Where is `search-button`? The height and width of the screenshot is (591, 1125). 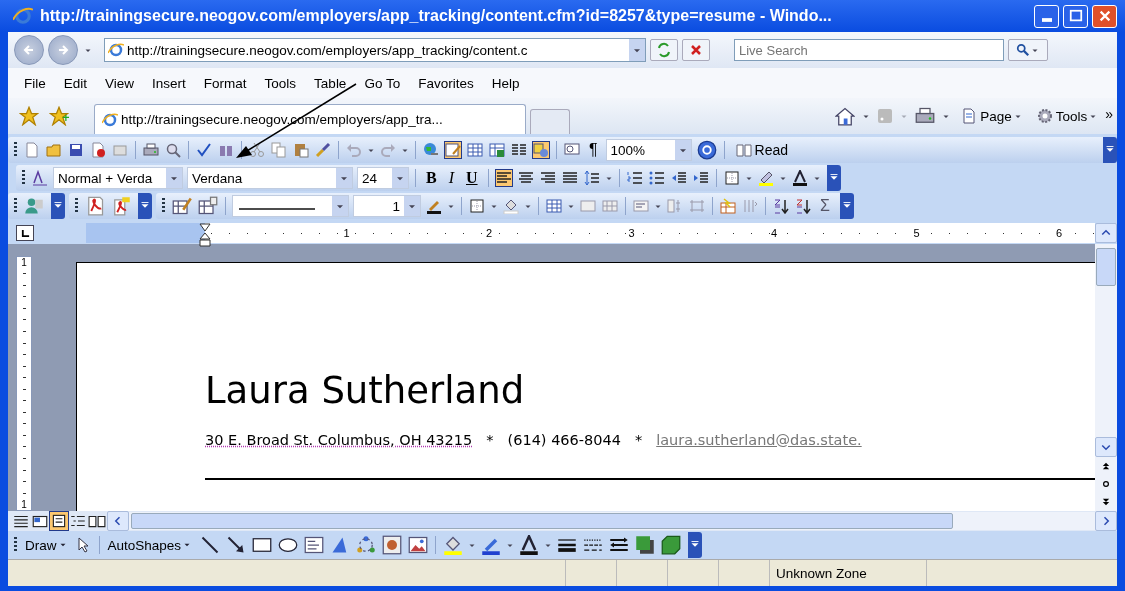
search-button is located at coordinates (1028, 50).